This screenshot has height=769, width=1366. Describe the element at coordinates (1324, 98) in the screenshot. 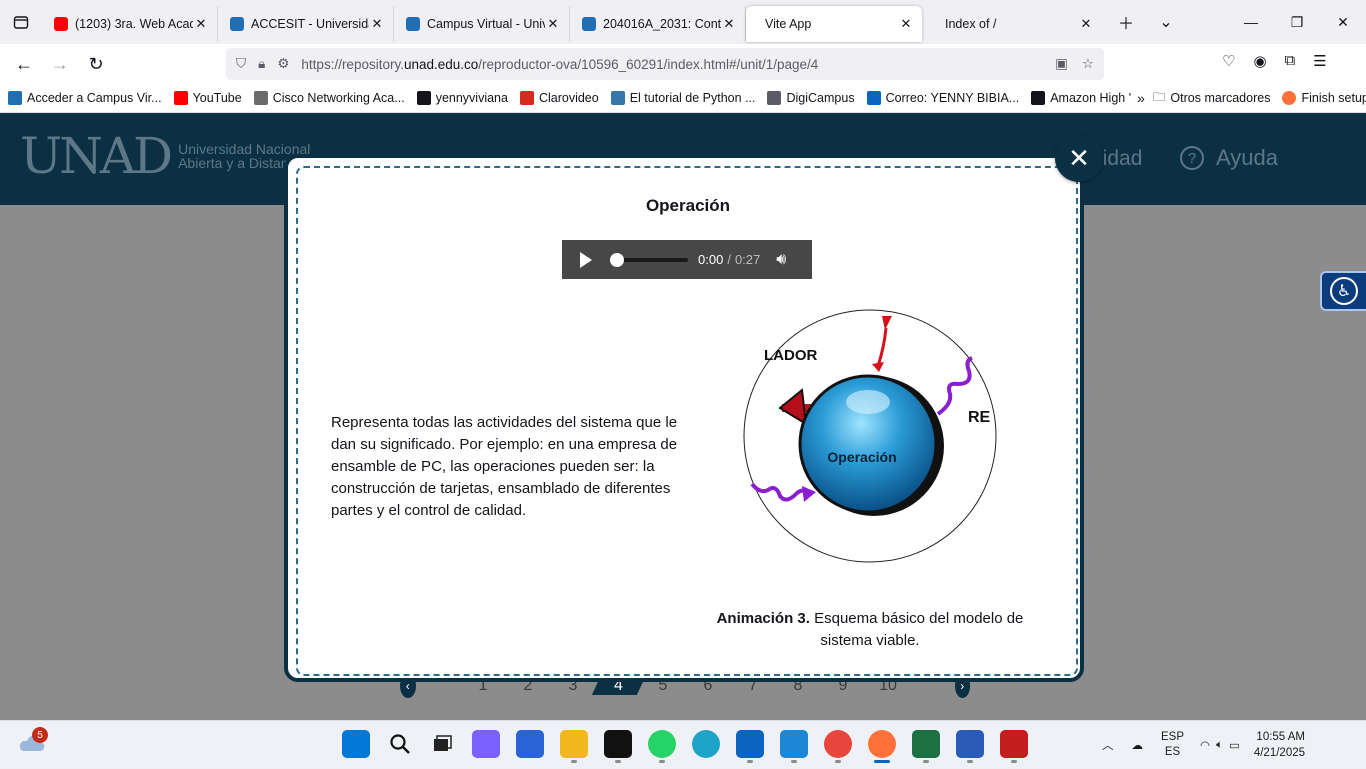

I see `finish-setup: Finish setup` at that location.